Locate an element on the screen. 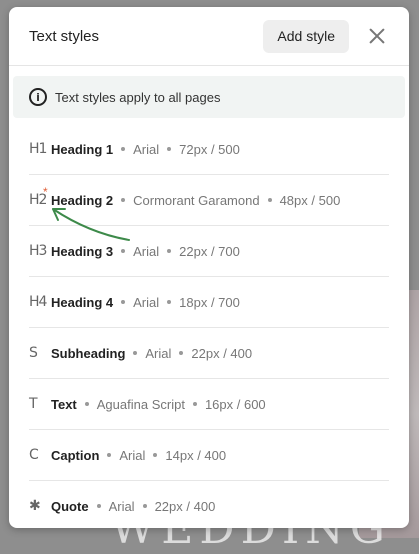 The width and height of the screenshot is (419, 554). info-text: Text styles apply to all pages is located at coordinates (138, 97).